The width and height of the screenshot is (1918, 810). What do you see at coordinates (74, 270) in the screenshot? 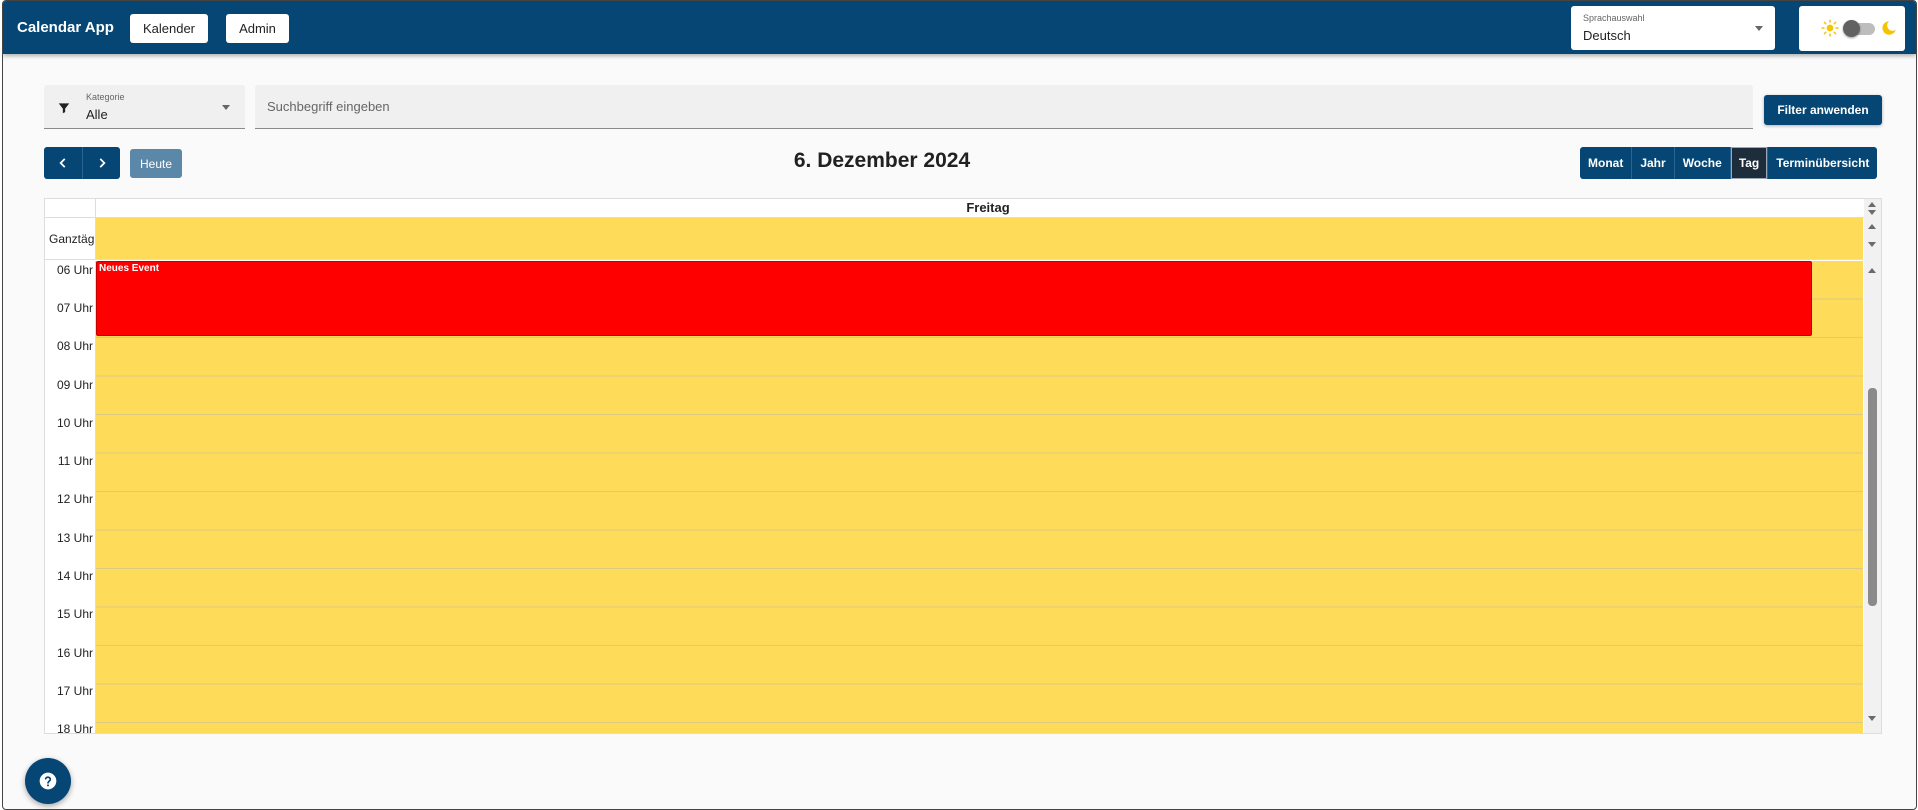
I see `time-label: 06 Uhr` at bounding box center [74, 270].